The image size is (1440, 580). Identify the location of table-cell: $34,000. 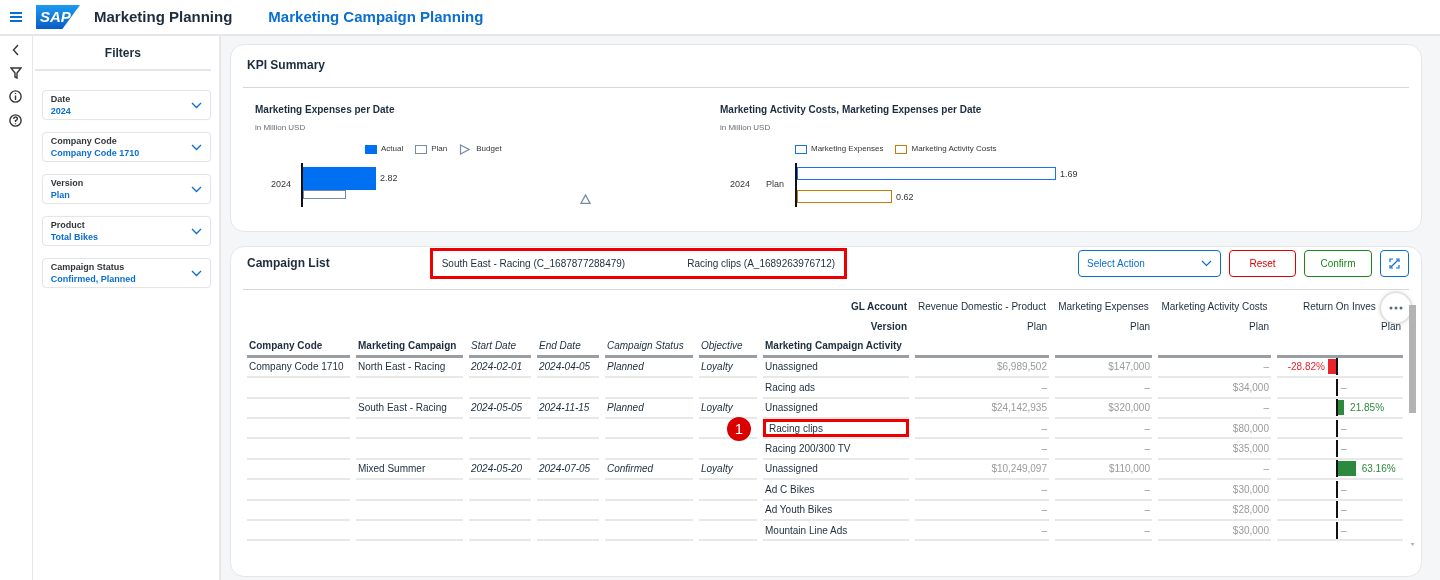
(1250, 387).